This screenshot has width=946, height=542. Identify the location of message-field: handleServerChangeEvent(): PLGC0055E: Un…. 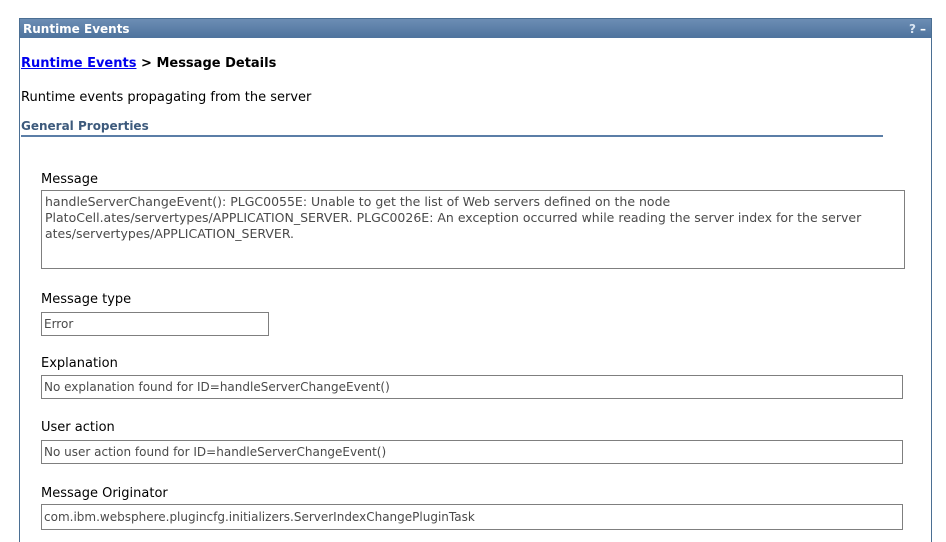
(473, 229).